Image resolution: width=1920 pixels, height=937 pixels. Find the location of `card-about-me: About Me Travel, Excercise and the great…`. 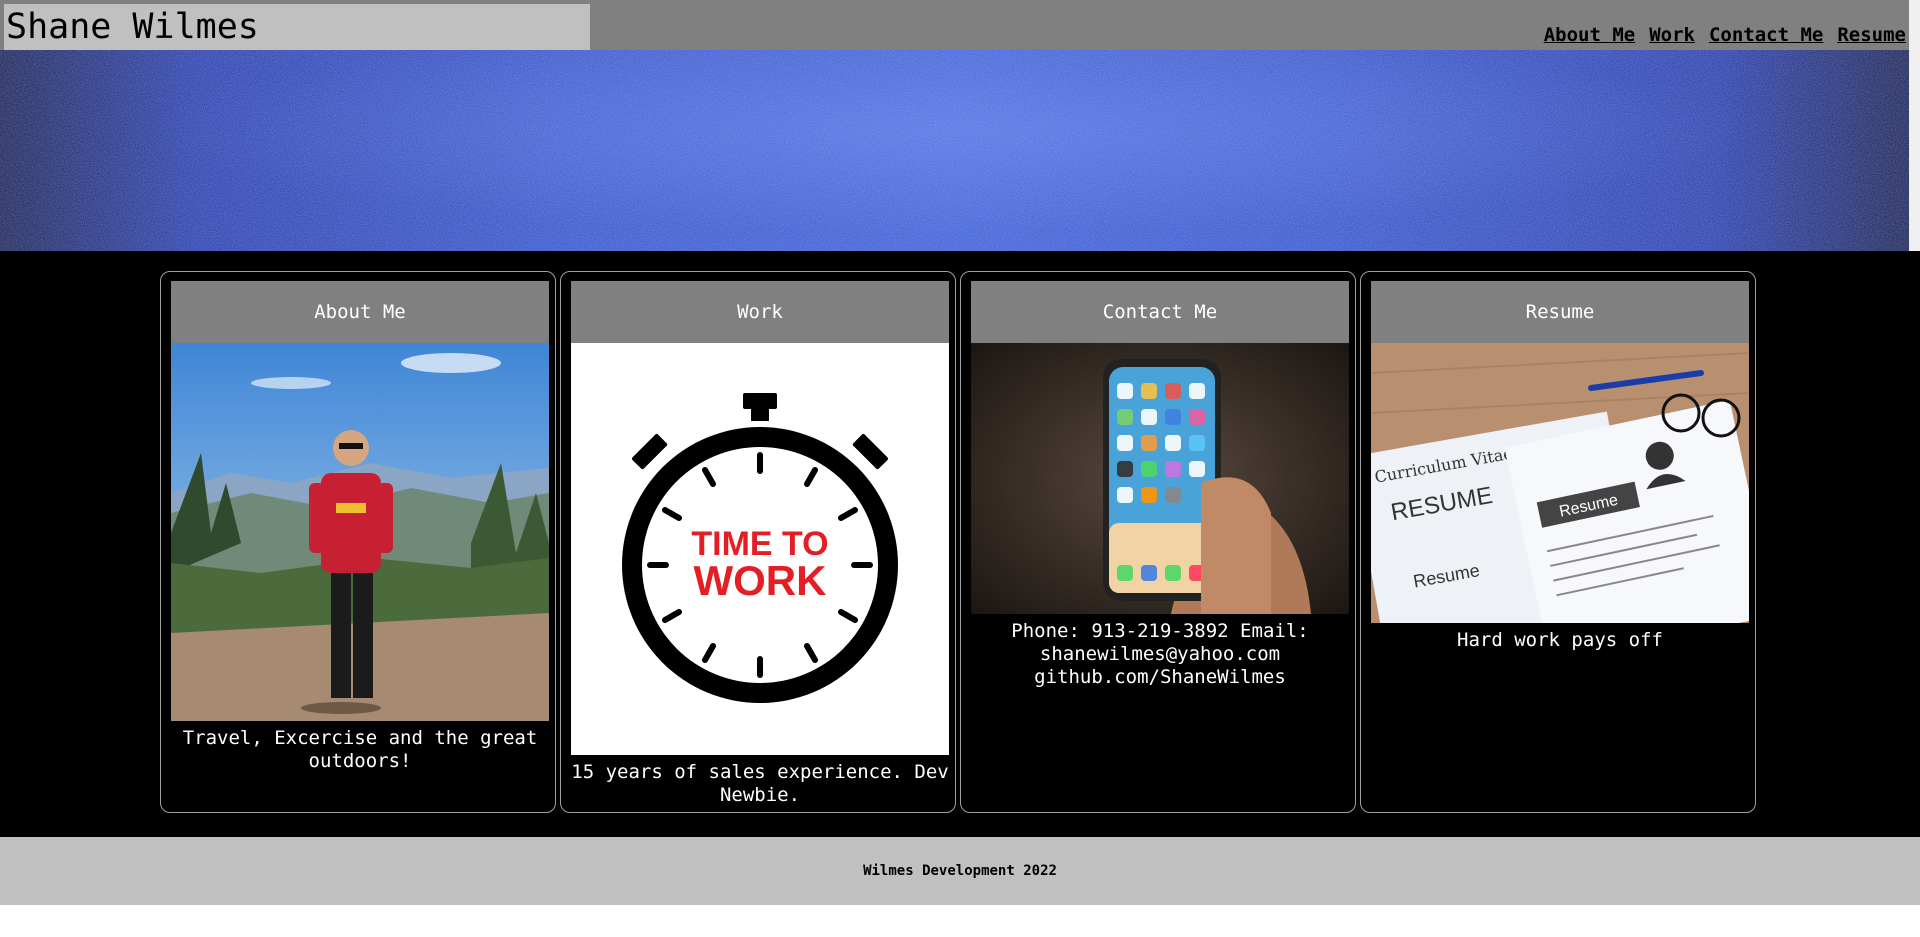

card-about-me: About Me Travel, Excercise and the great… is located at coordinates (358, 542).